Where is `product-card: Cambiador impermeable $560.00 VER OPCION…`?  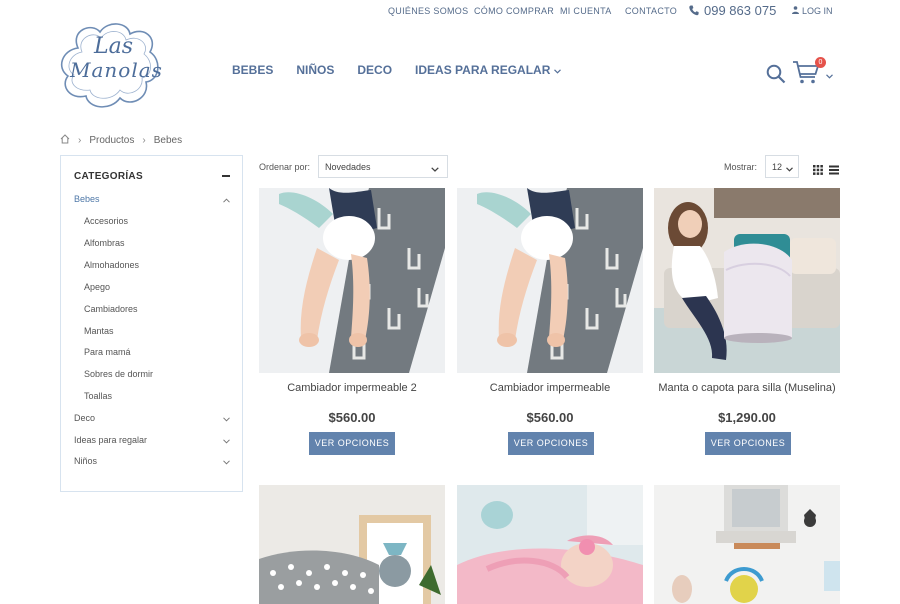
product-card: Cambiador impermeable $560.00 VER OPCION… is located at coordinates (550, 321).